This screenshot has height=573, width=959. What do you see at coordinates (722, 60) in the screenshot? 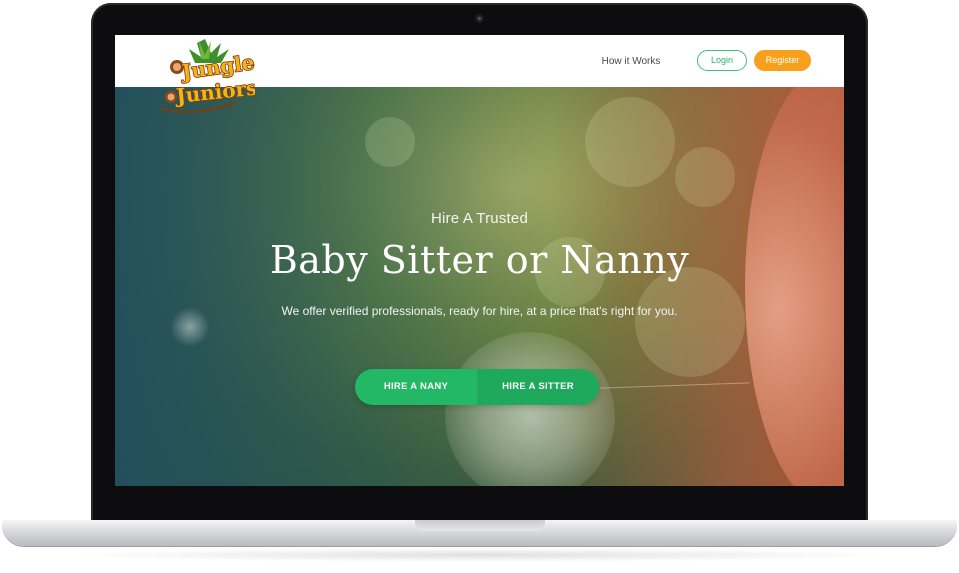
I see `login-button: Login` at bounding box center [722, 60].